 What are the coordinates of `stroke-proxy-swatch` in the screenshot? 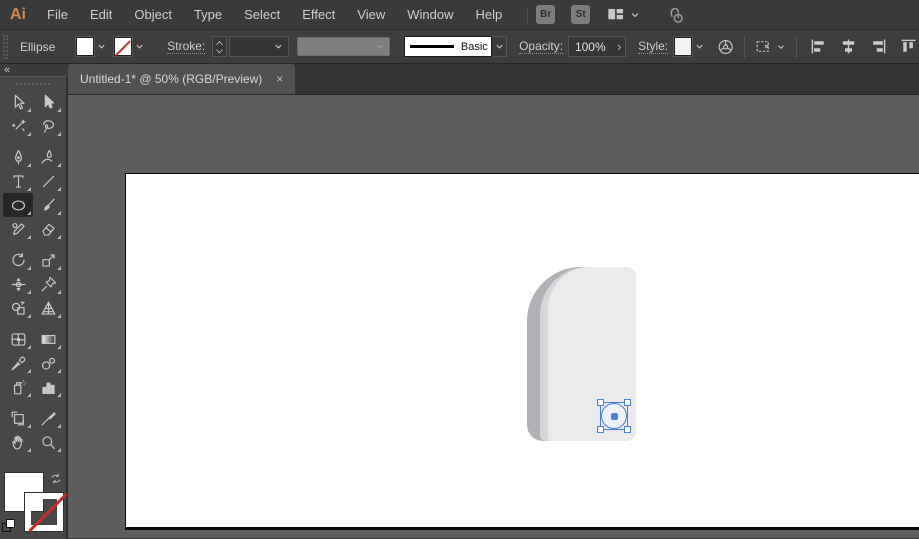 It's located at (46, 512).